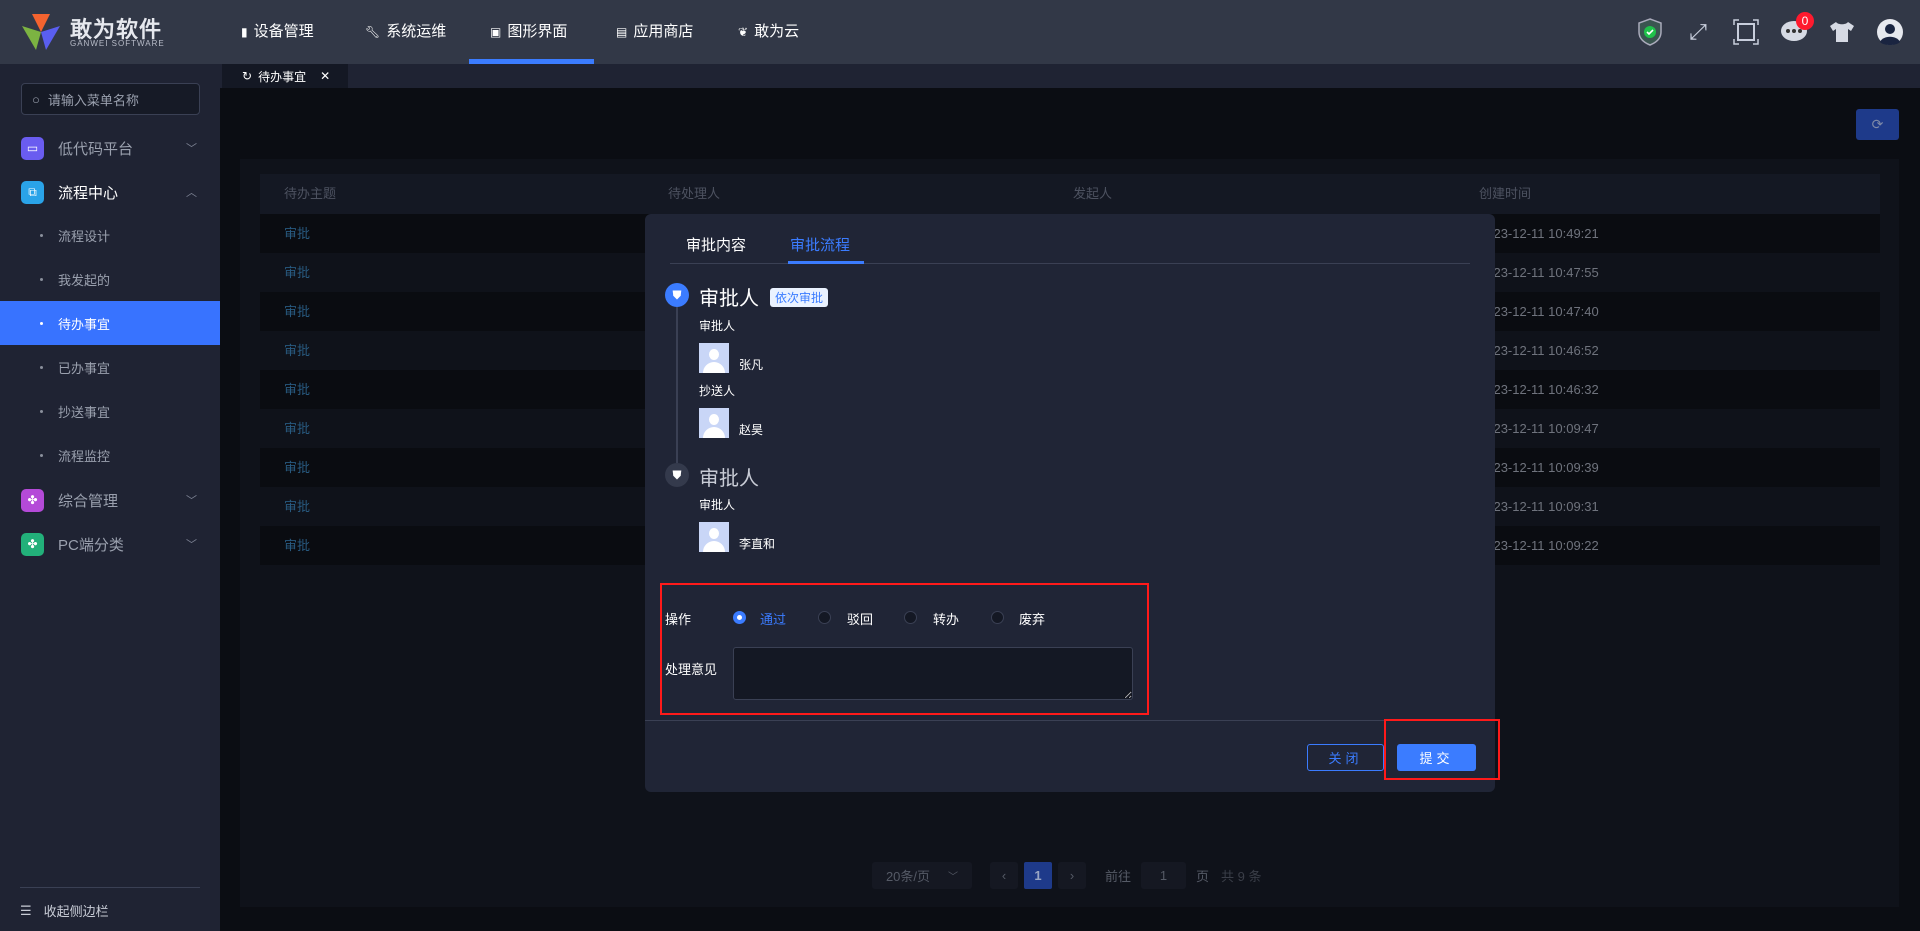 This screenshot has height=931, width=1920. What do you see at coordinates (714, 423) in the screenshot?
I see `person-avatar` at bounding box center [714, 423].